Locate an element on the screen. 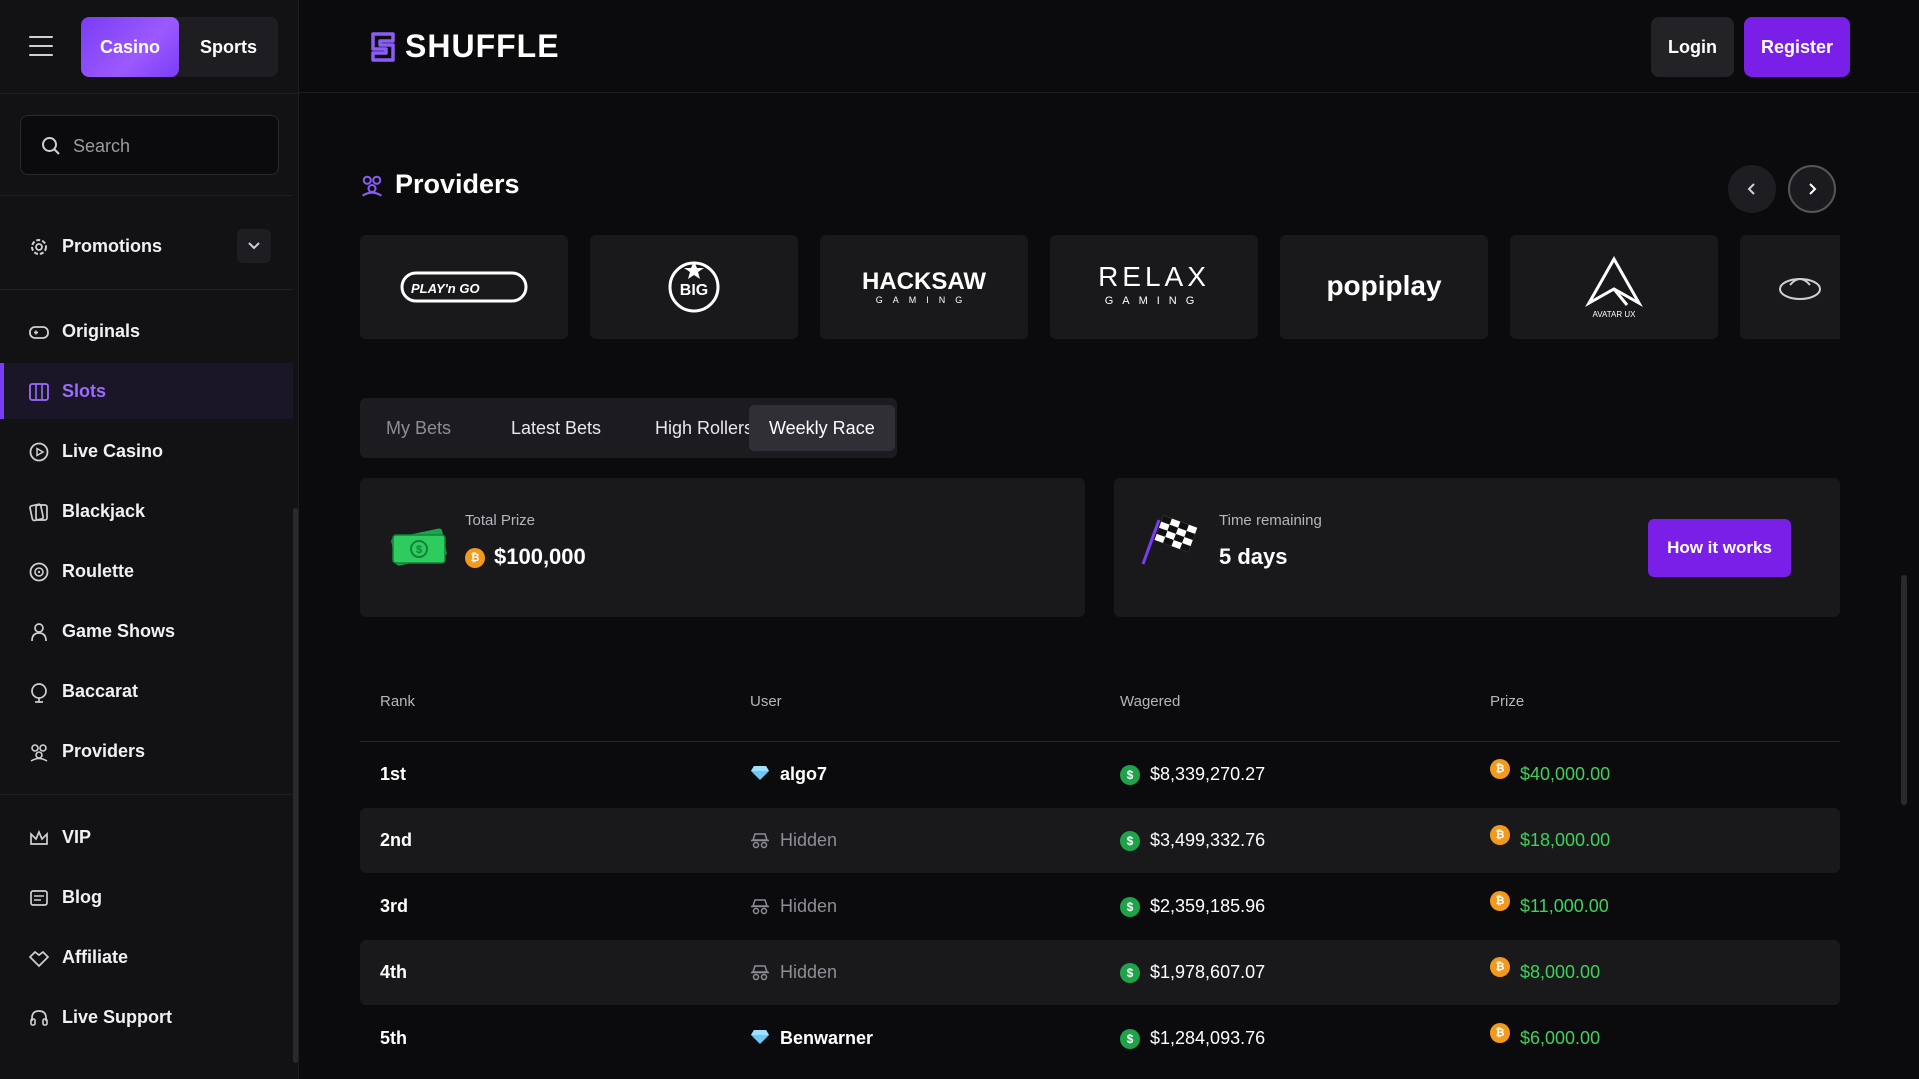 The height and width of the screenshot is (1079, 1919). prize-cell: ₿ $8,000.00 is located at coordinates (1545, 972).